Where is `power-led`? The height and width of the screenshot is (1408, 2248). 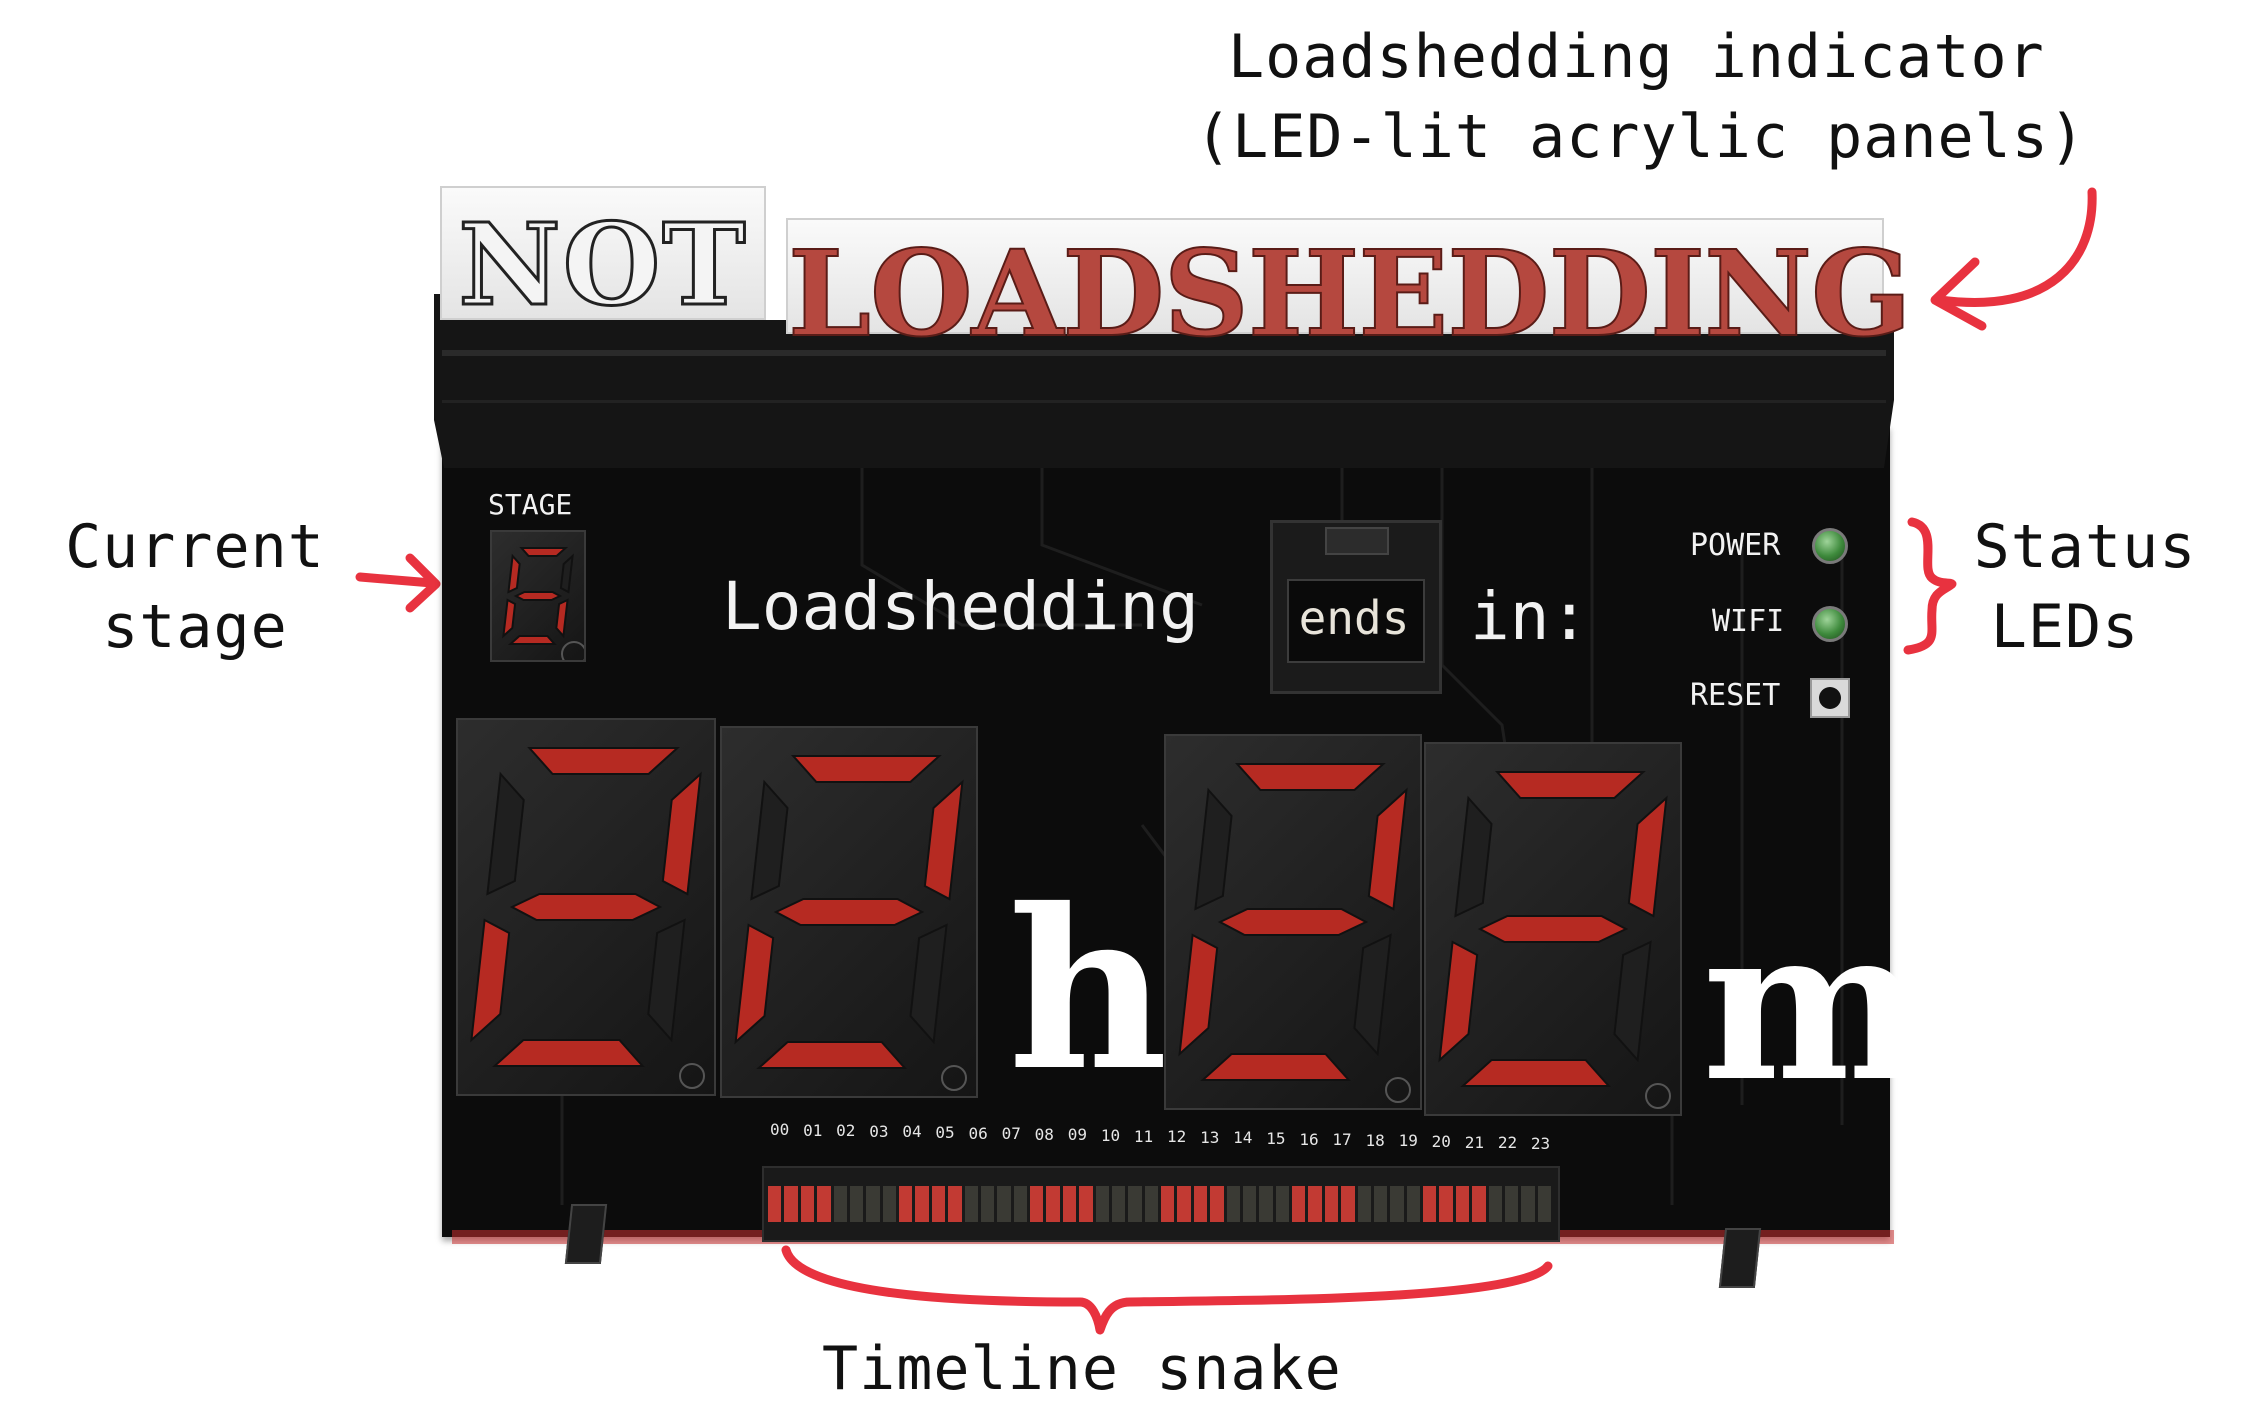 power-led is located at coordinates (1830, 546).